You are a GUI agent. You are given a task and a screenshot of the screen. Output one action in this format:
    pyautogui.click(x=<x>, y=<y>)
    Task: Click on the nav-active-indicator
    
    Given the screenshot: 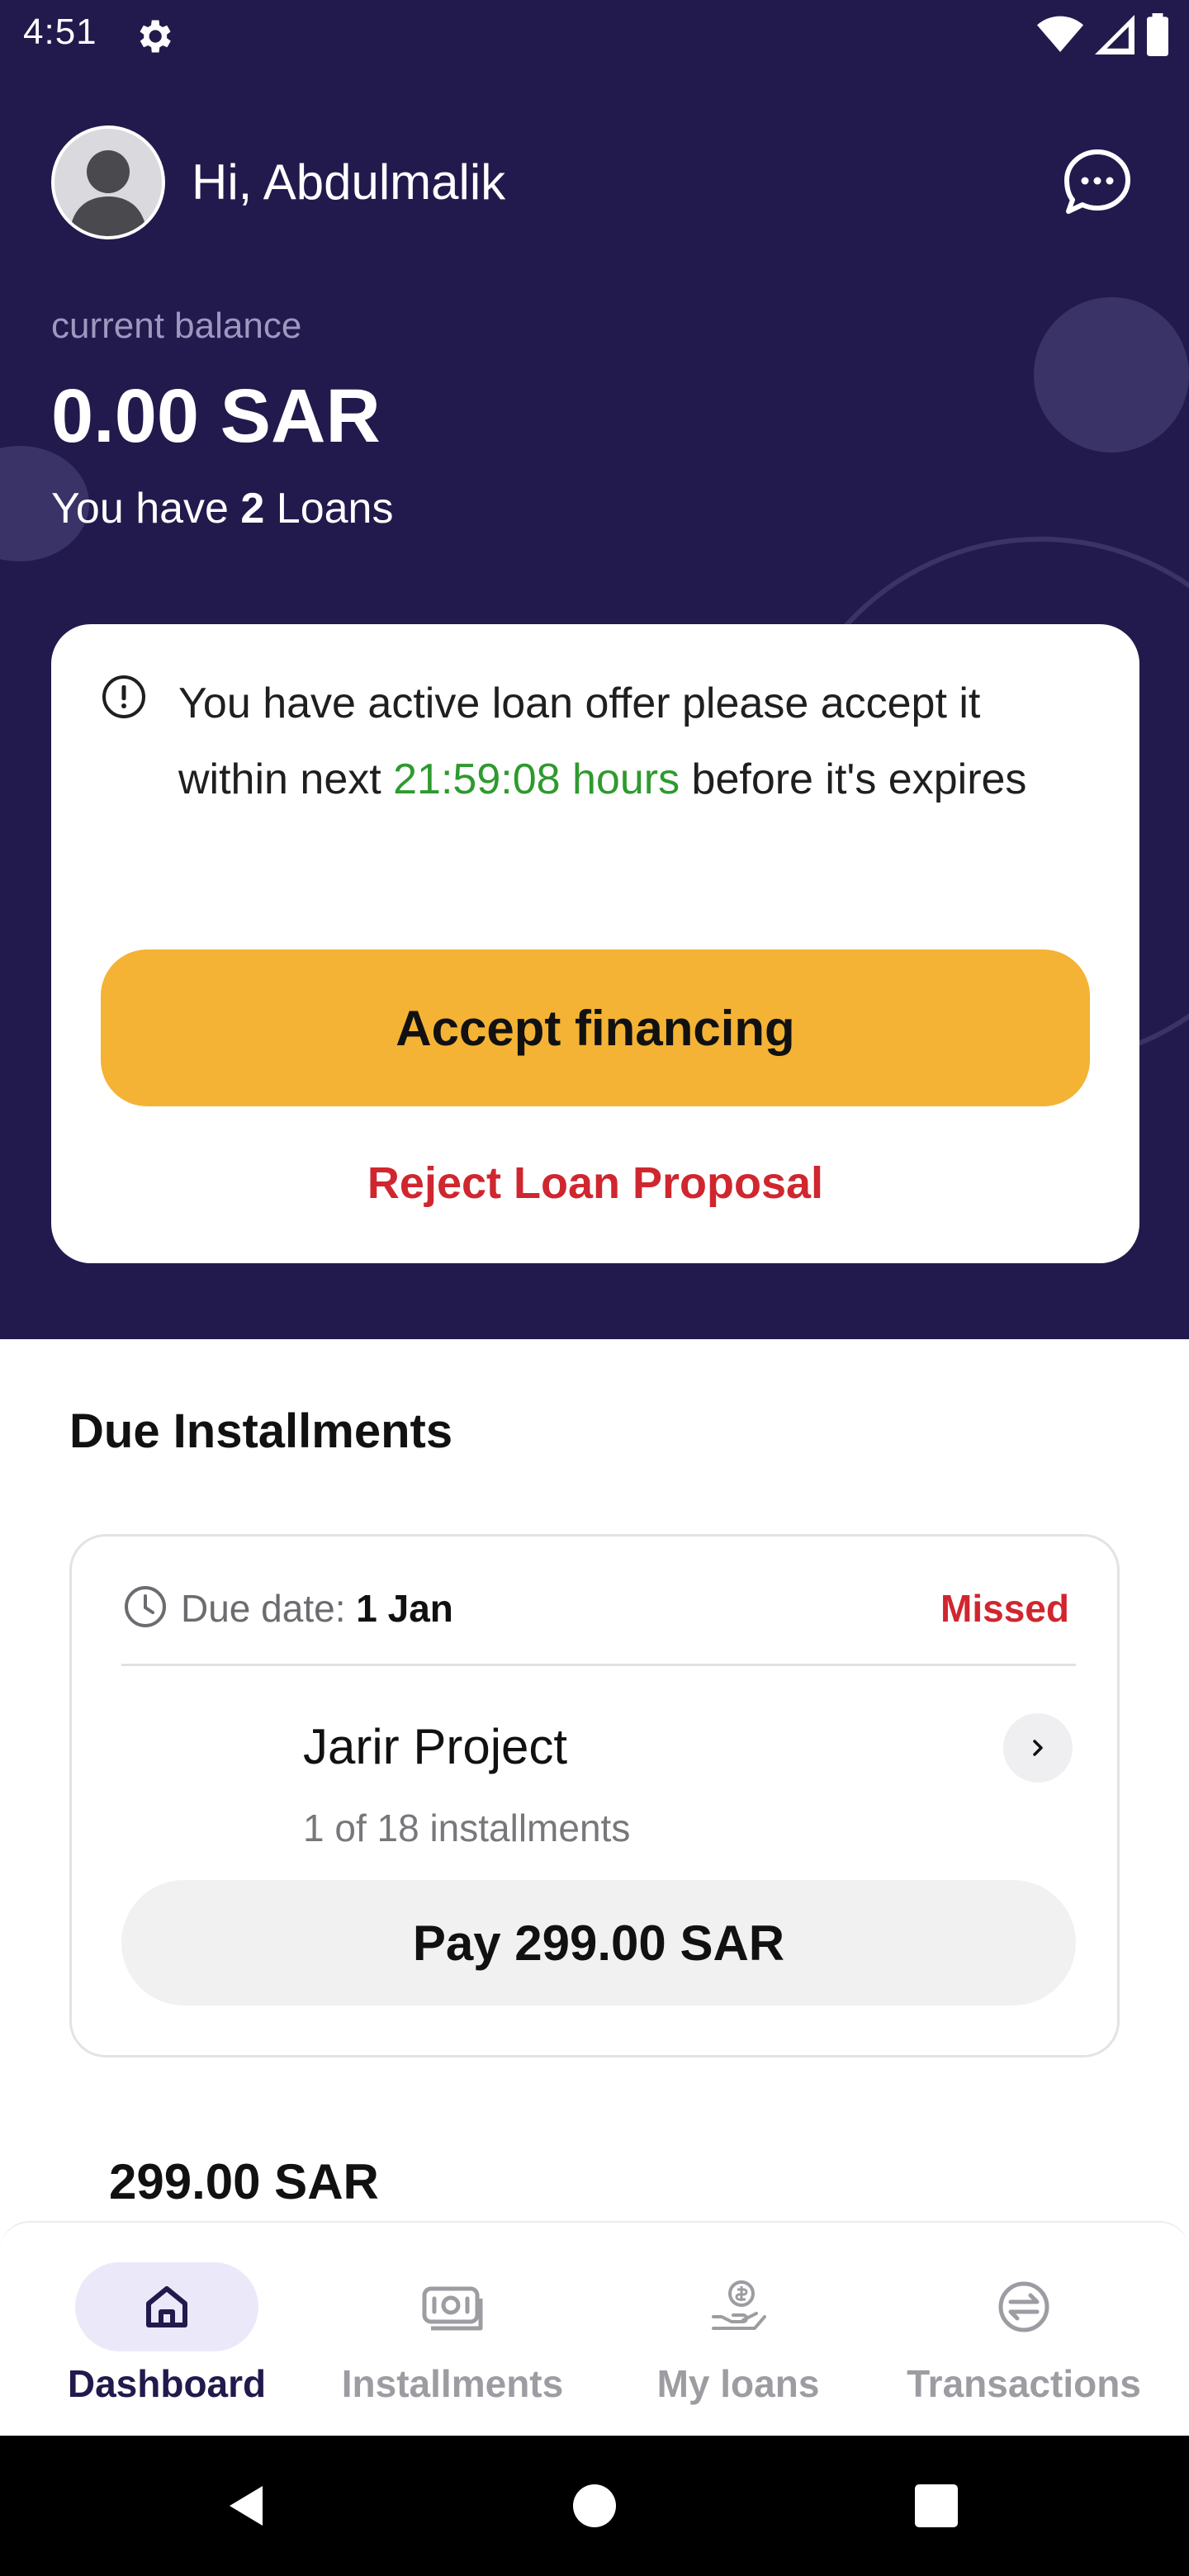 What is the action you would take?
    pyautogui.click(x=166, y=2306)
    